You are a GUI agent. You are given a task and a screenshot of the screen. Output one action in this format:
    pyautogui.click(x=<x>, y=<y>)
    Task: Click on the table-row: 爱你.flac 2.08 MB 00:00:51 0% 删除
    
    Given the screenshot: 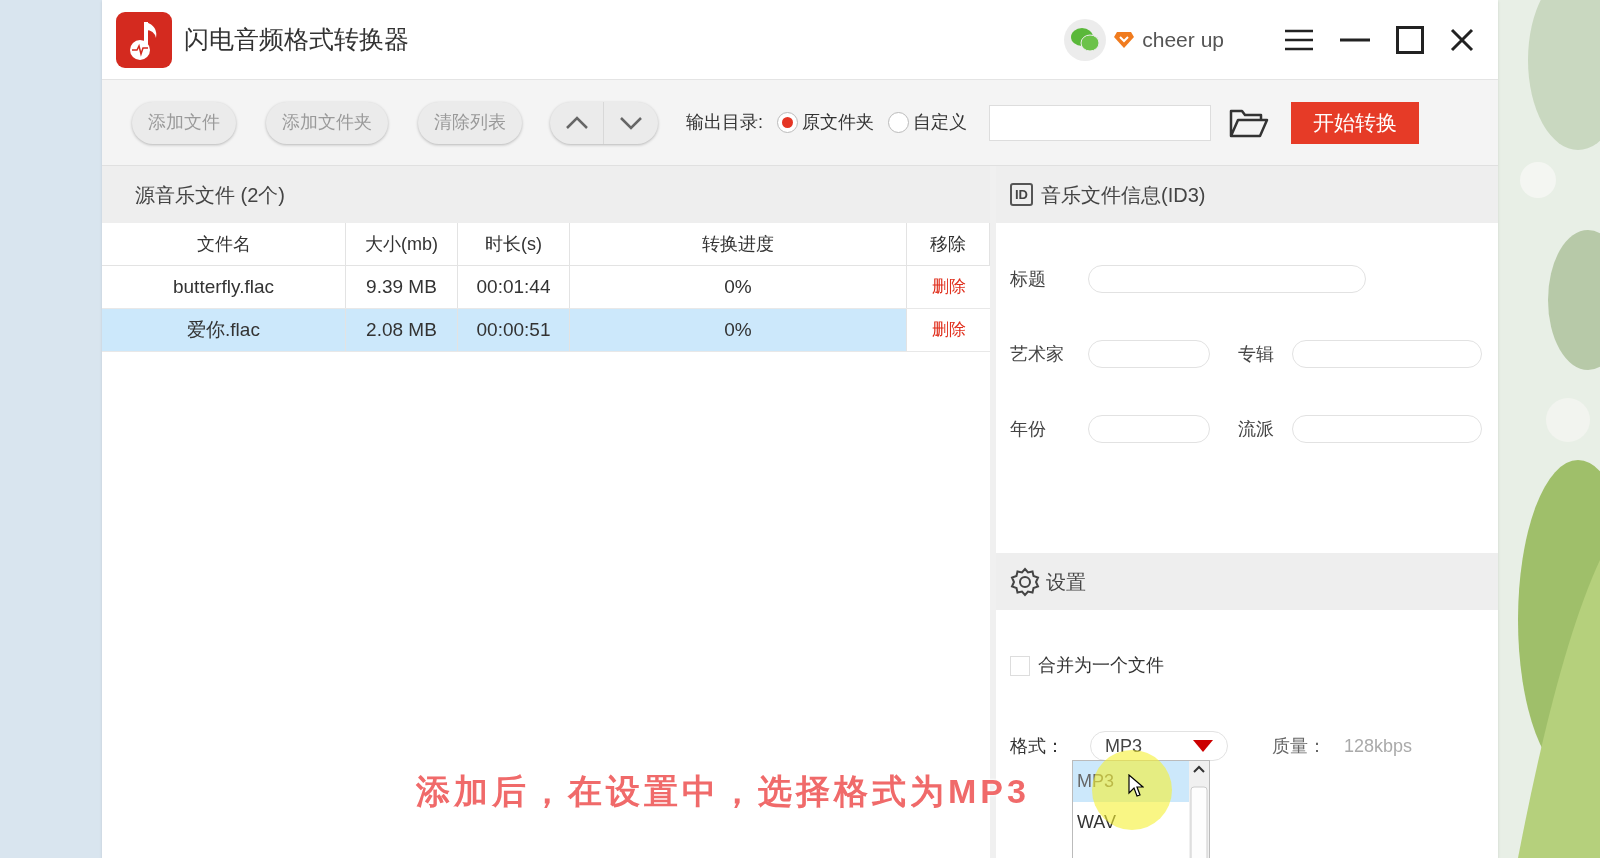 What is the action you would take?
    pyautogui.click(x=546, y=330)
    